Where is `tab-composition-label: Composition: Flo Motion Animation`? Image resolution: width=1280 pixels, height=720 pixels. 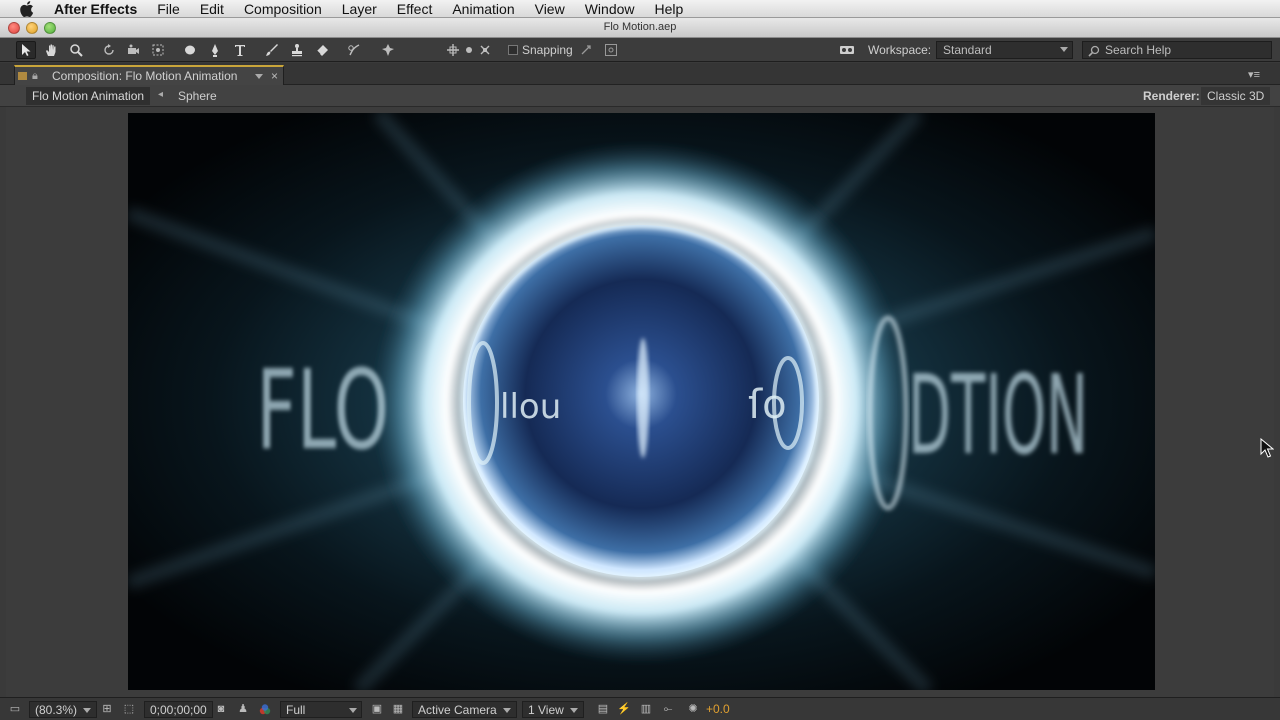
tab-composition-label: Composition: Flo Motion Animation is located at coordinates (145, 76).